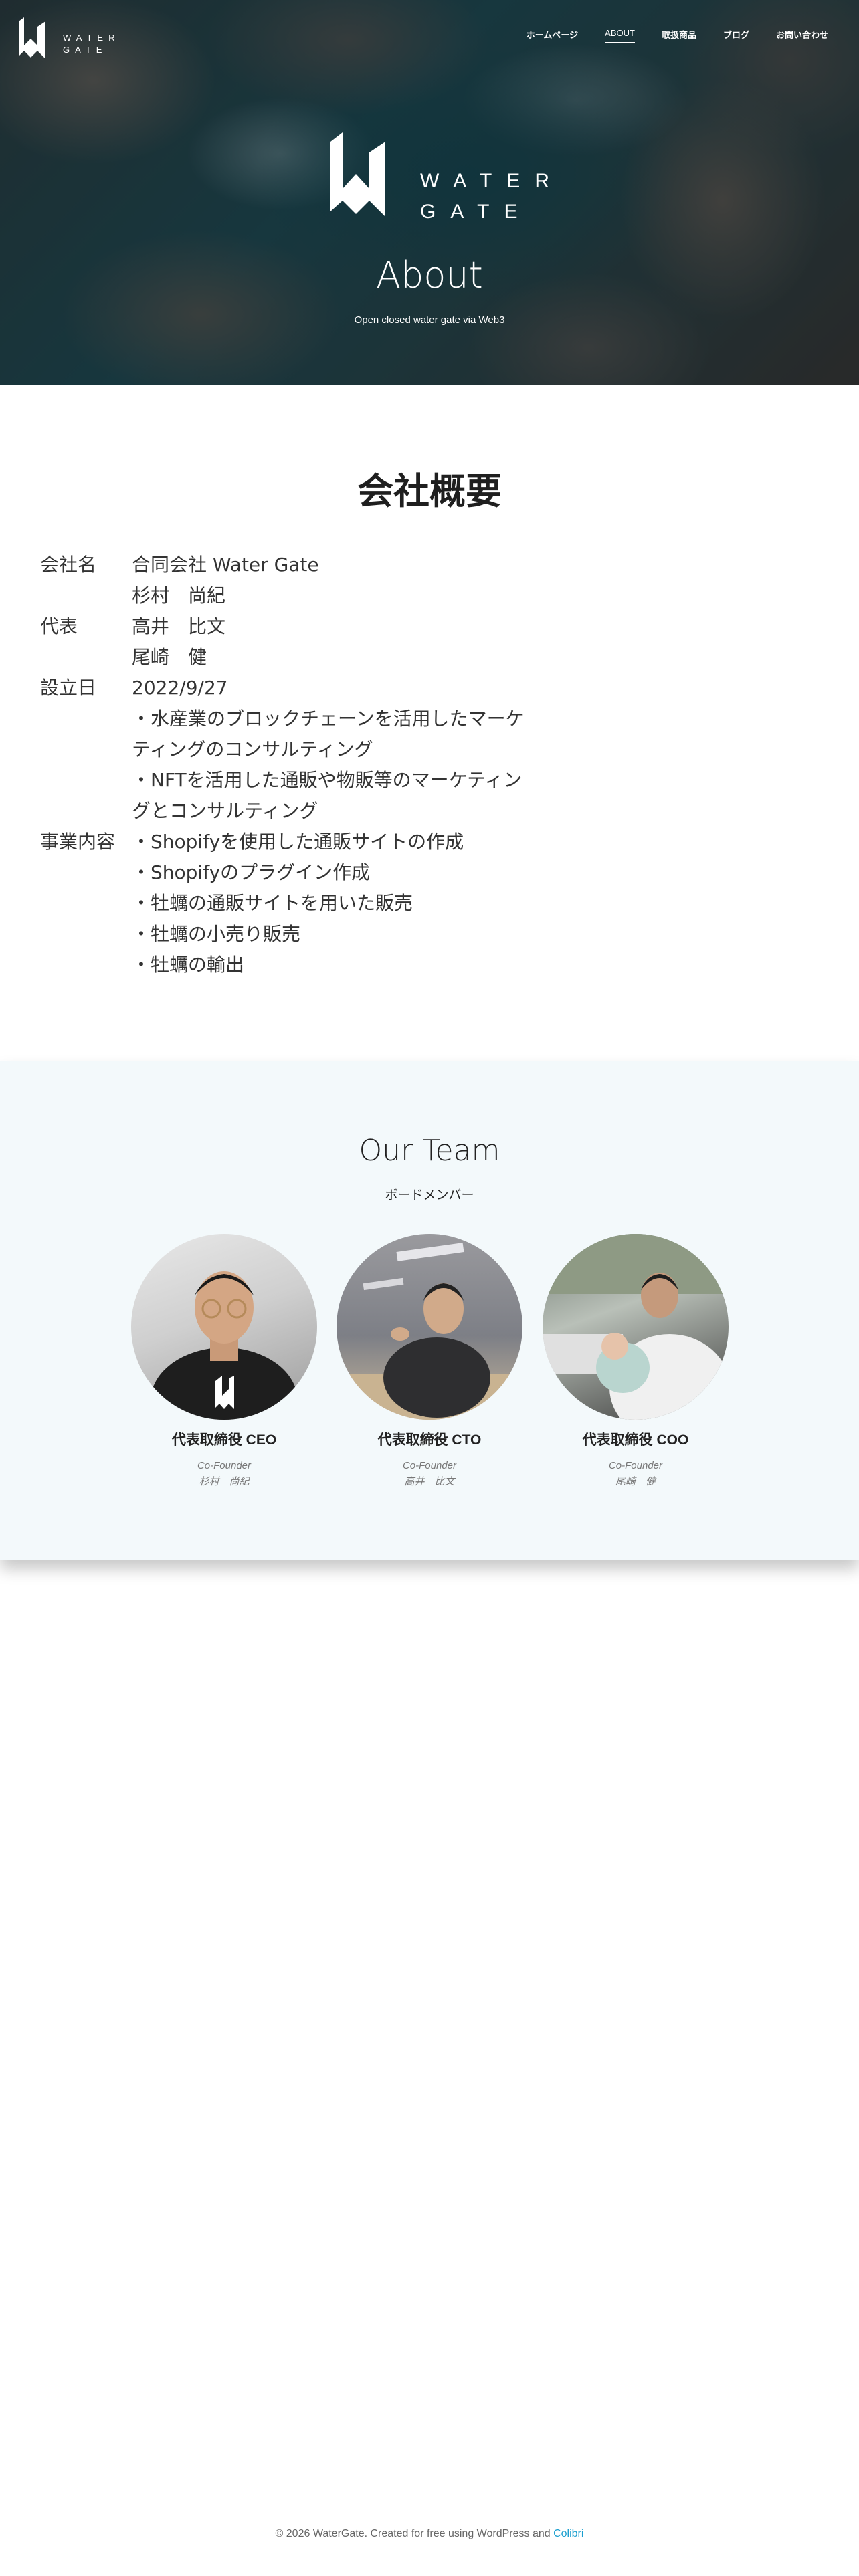 This screenshot has width=859, height=2576. What do you see at coordinates (327, 780) in the screenshot?
I see `business-item: ・NFTを活用した通販や物販等のマーケティン` at bounding box center [327, 780].